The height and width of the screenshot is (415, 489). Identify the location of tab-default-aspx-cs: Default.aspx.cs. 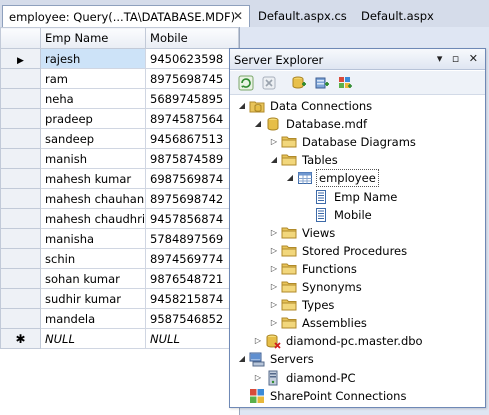
(302, 16).